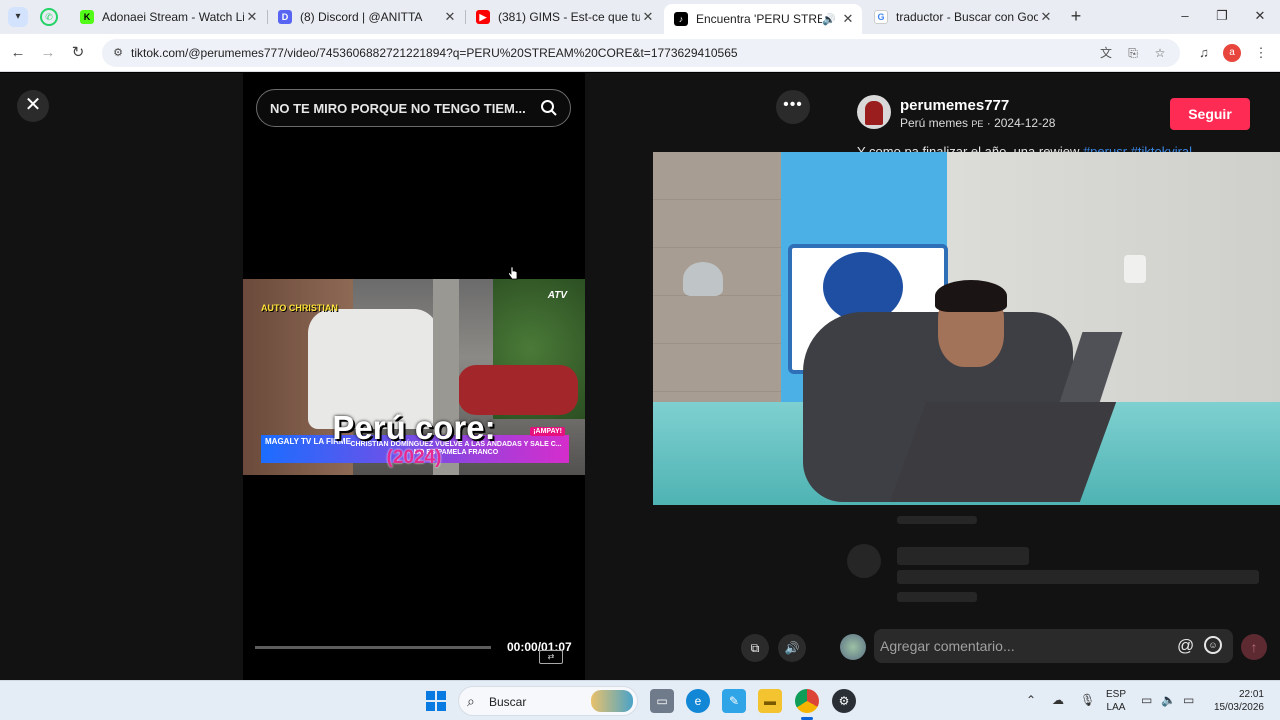 The image size is (1280, 720). I want to click on clock-date: 15/03/2026, so click(1238, 707).